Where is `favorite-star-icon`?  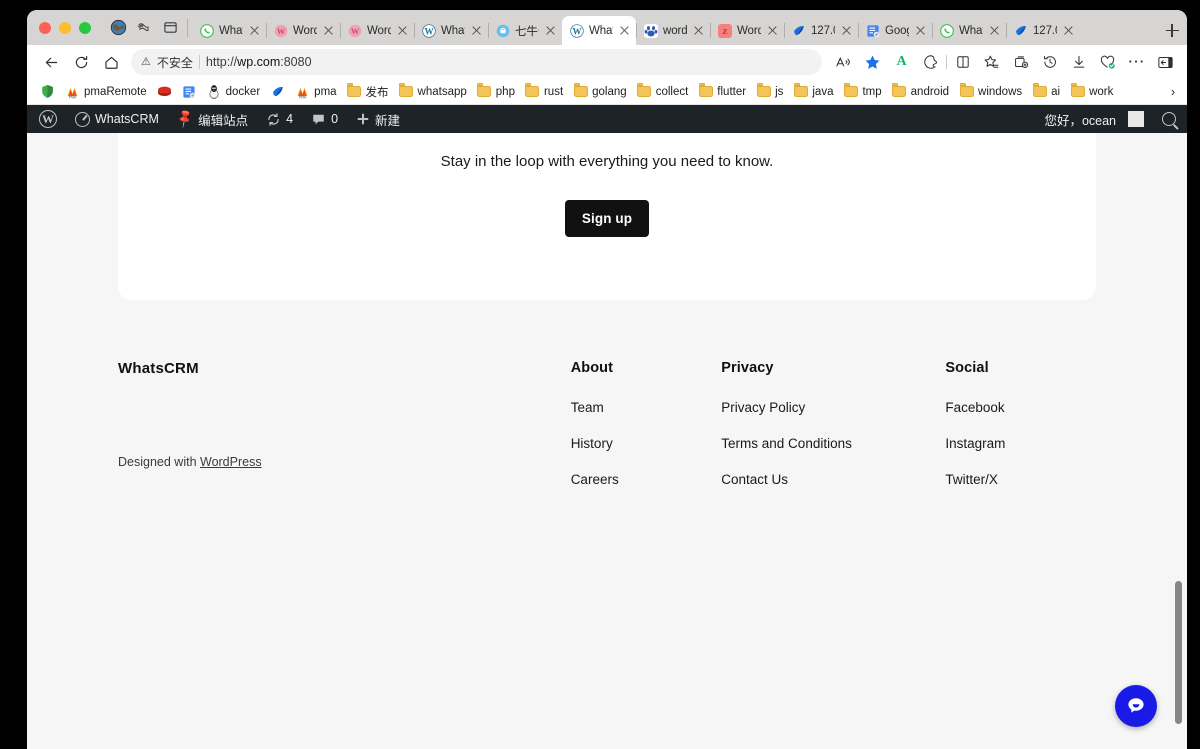 favorite-star-icon is located at coordinates (872, 62).